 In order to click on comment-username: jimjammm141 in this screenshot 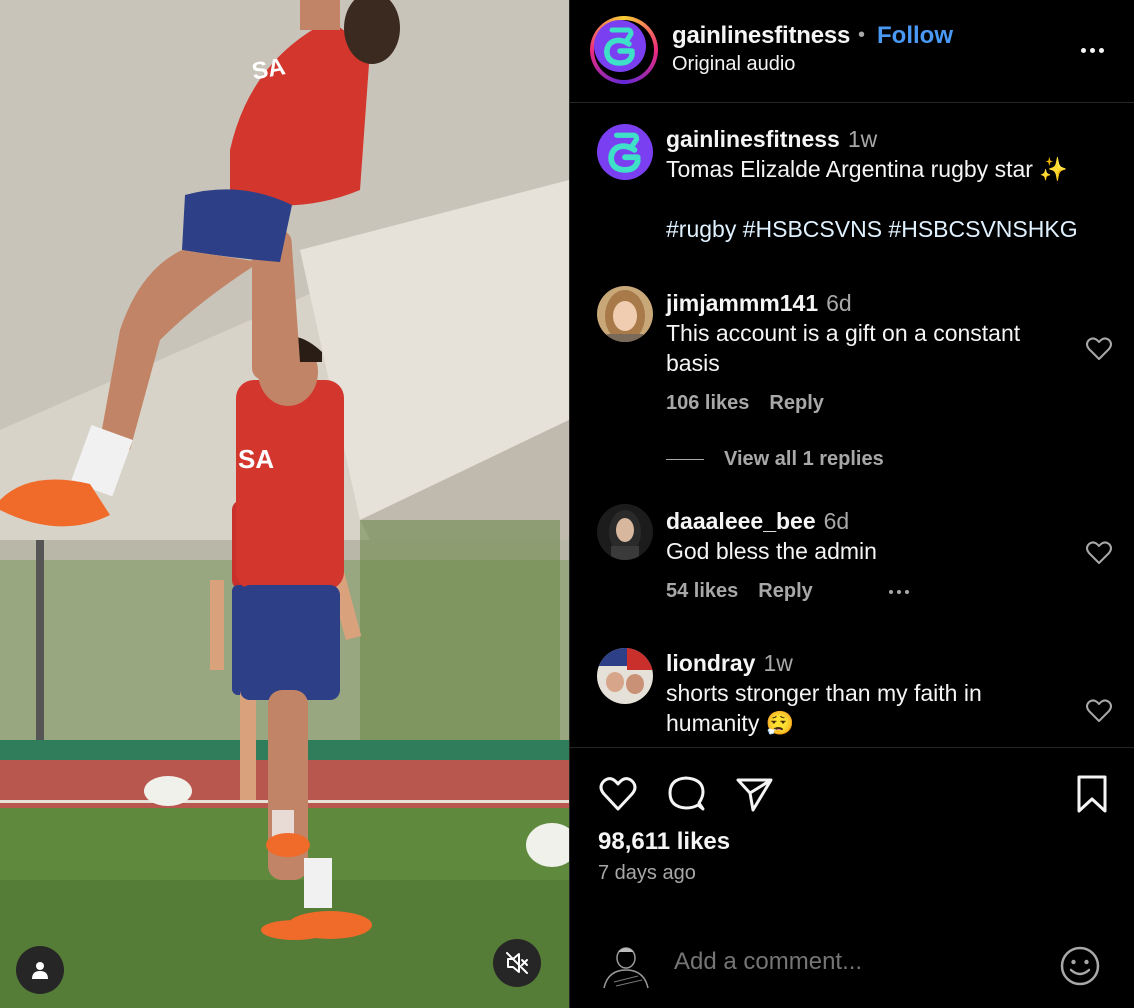, I will do `click(742, 303)`.